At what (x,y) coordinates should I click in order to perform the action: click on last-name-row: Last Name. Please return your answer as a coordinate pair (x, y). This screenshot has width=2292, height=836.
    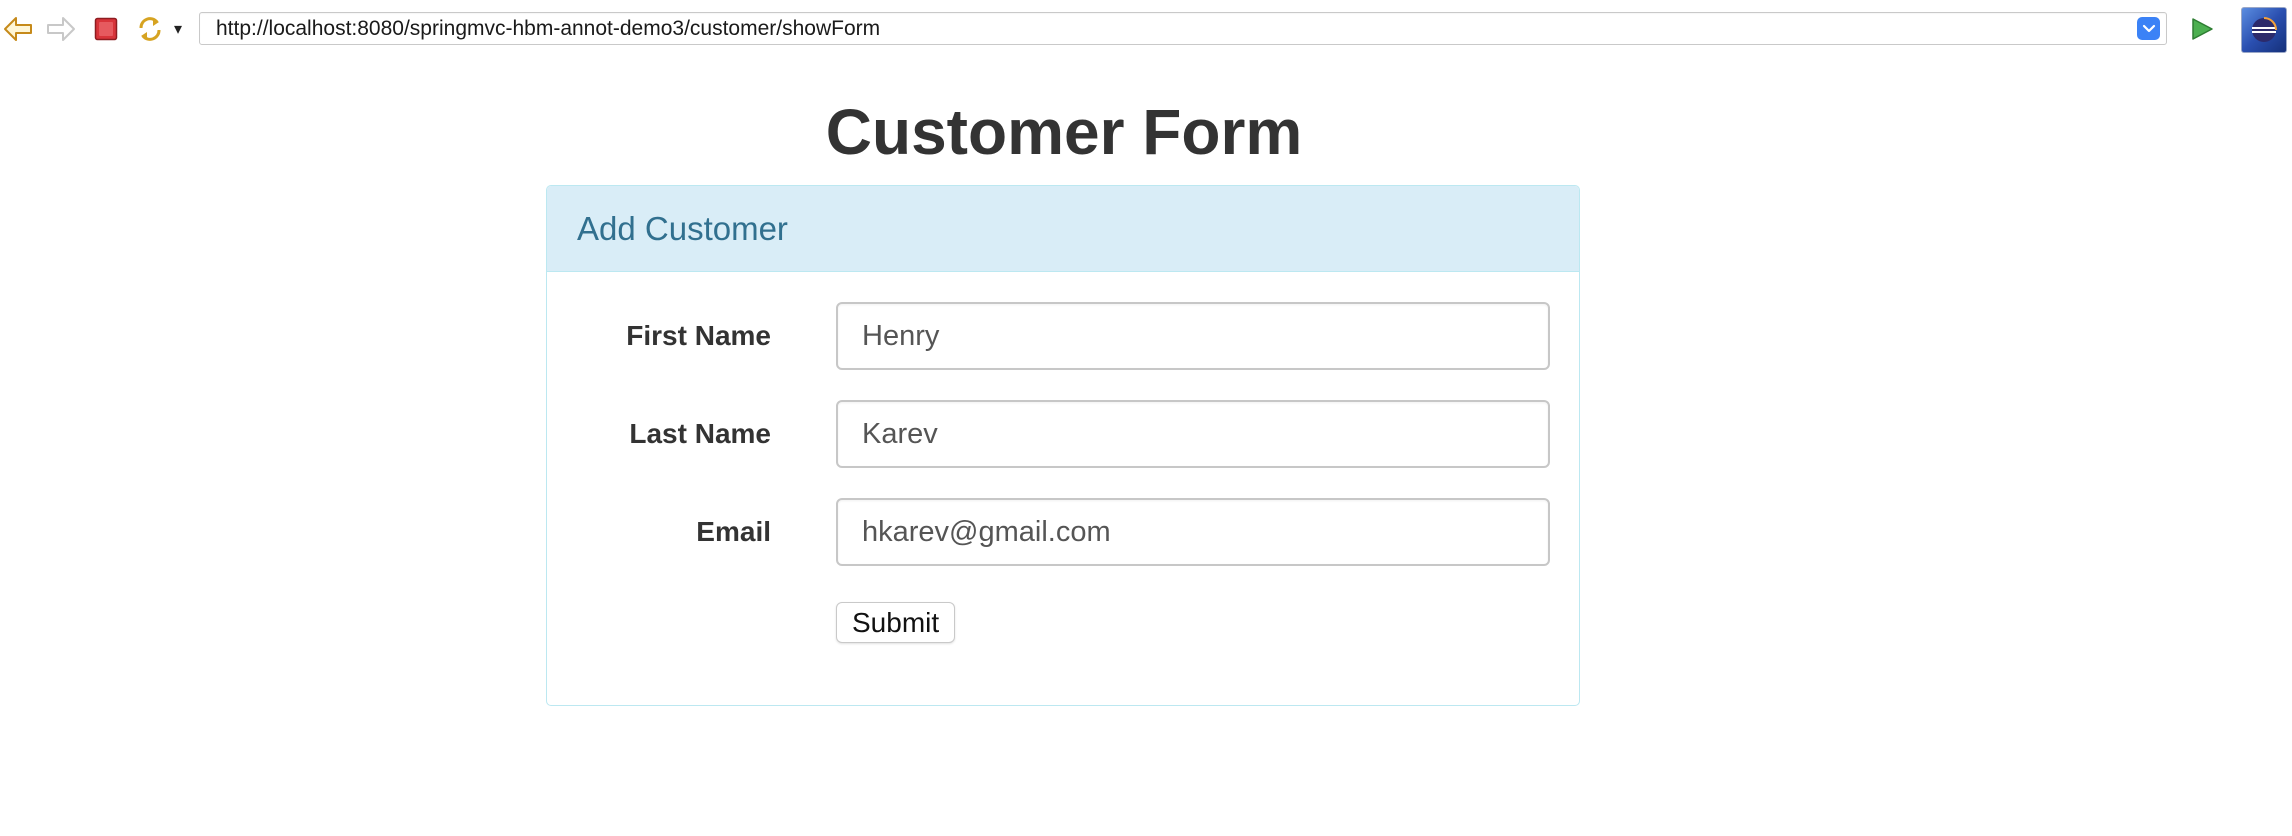
    Looking at the image, I should click on (1063, 434).